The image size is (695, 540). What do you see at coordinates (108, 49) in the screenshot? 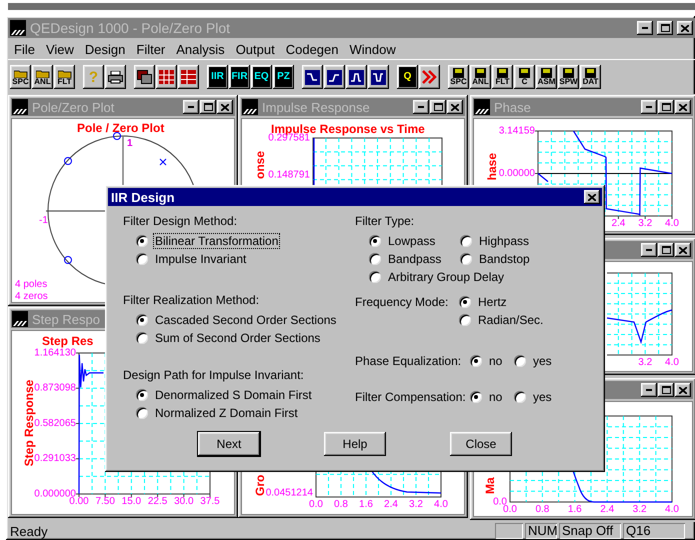
I see `menu-item: Design` at bounding box center [108, 49].